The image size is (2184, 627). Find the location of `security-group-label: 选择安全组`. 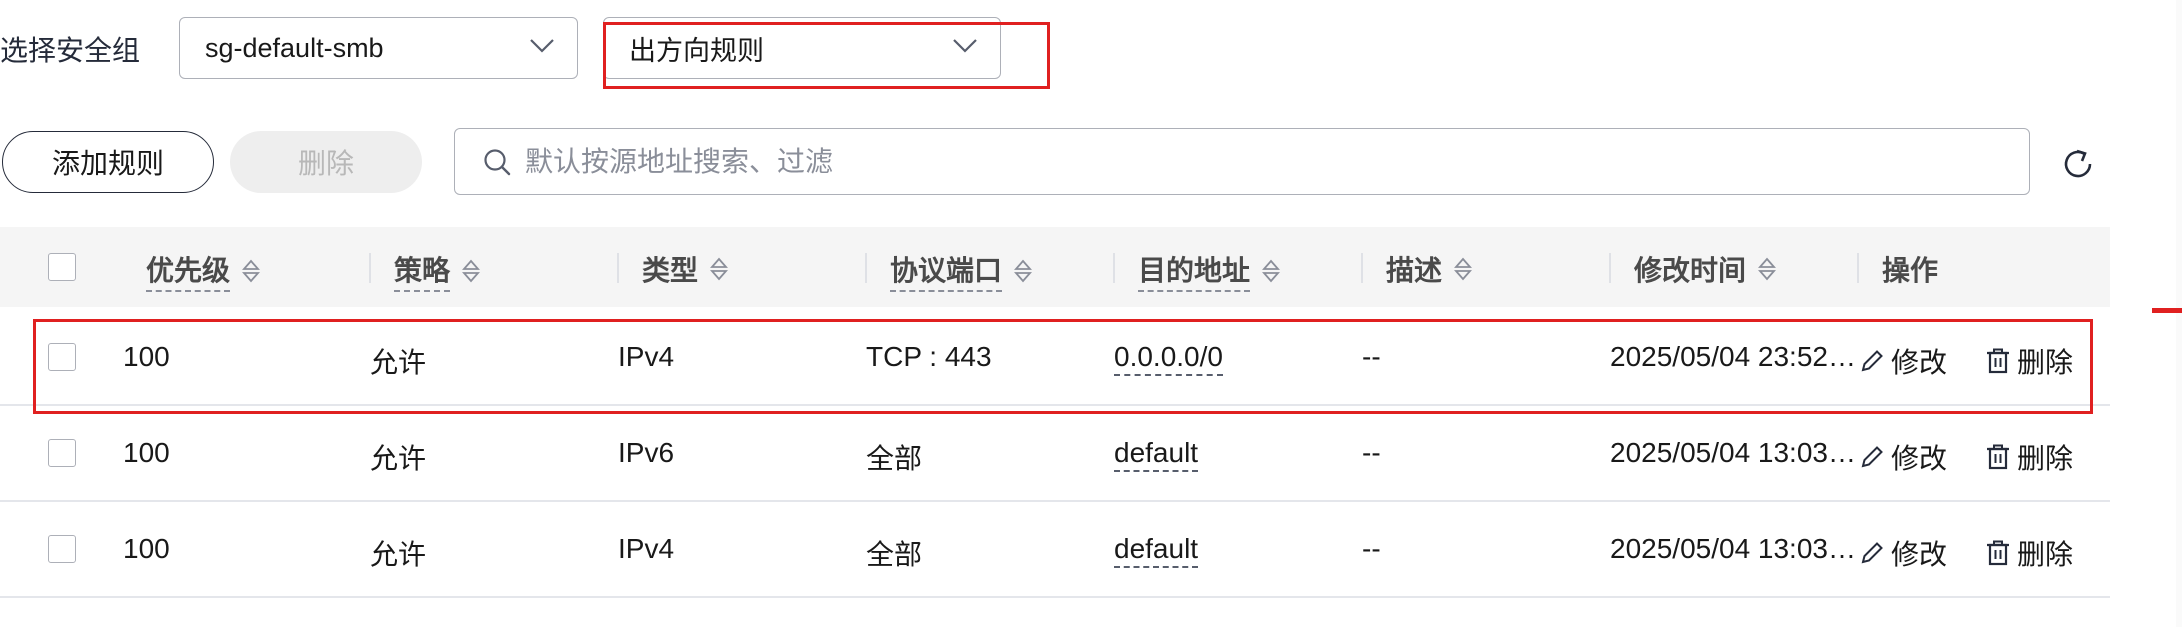

security-group-label: 选择安全组 is located at coordinates (70, 50).